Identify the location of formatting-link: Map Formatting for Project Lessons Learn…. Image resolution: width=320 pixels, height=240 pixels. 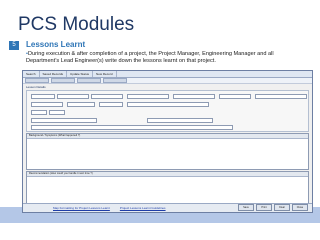
(81, 208).